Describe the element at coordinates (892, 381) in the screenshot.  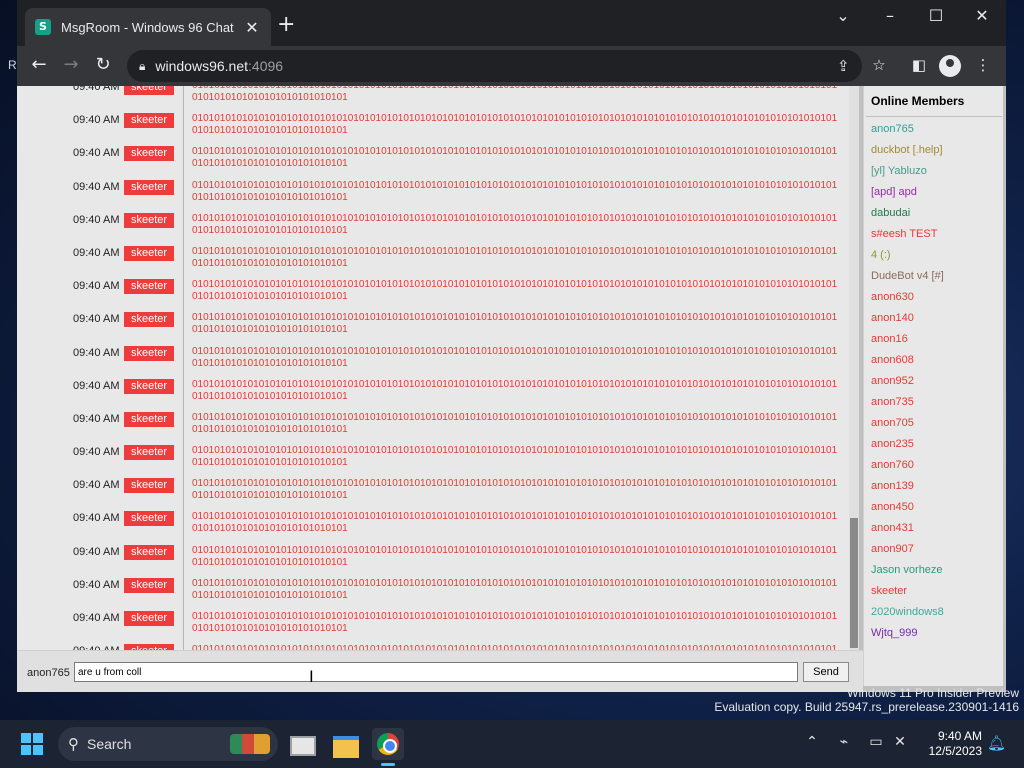
I see `member-item: anon952` at that location.